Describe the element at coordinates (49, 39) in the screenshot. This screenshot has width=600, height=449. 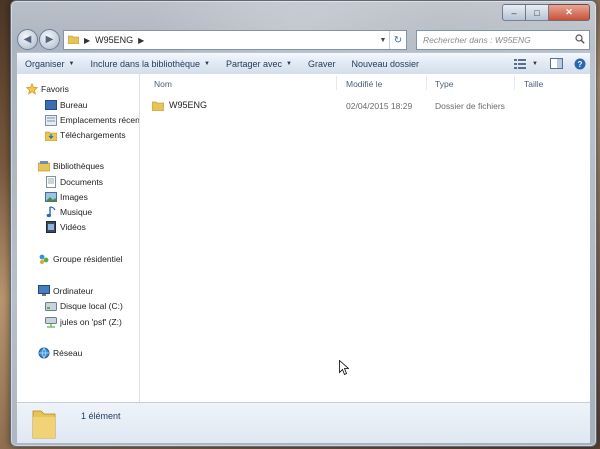
I see `forward-arrow-icon: ▶` at that location.